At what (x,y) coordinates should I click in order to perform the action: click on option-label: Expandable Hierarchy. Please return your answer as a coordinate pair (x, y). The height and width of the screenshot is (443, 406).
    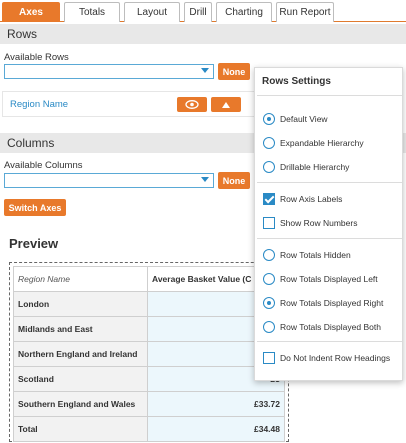
    Looking at the image, I should click on (322, 143).